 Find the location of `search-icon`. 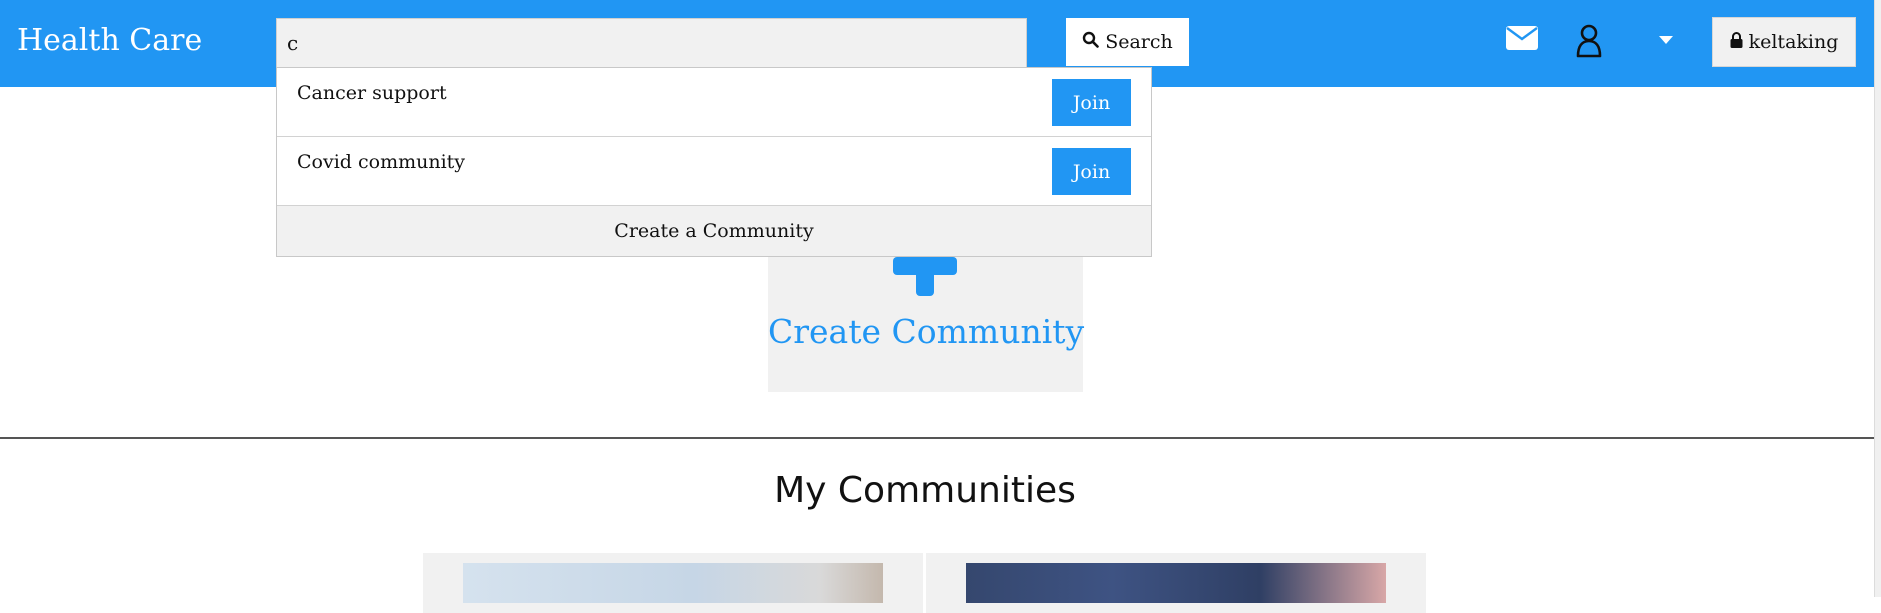

search-icon is located at coordinates (1091, 42).